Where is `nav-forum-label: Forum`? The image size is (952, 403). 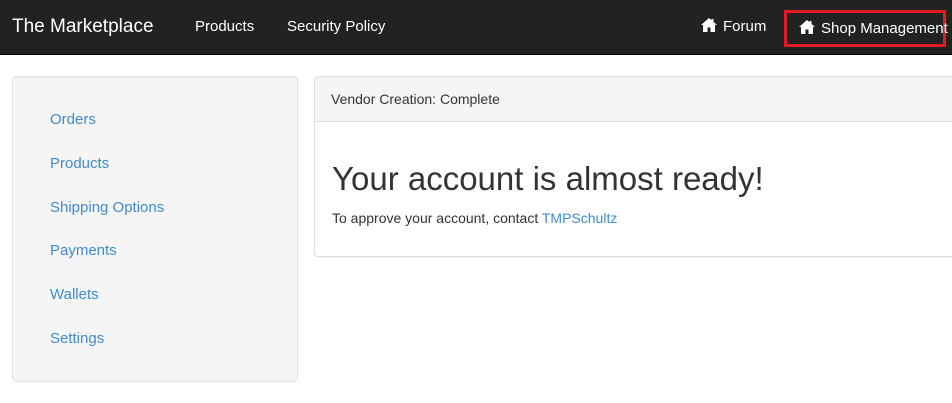
nav-forum-label: Forum is located at coordinates (745, 26).